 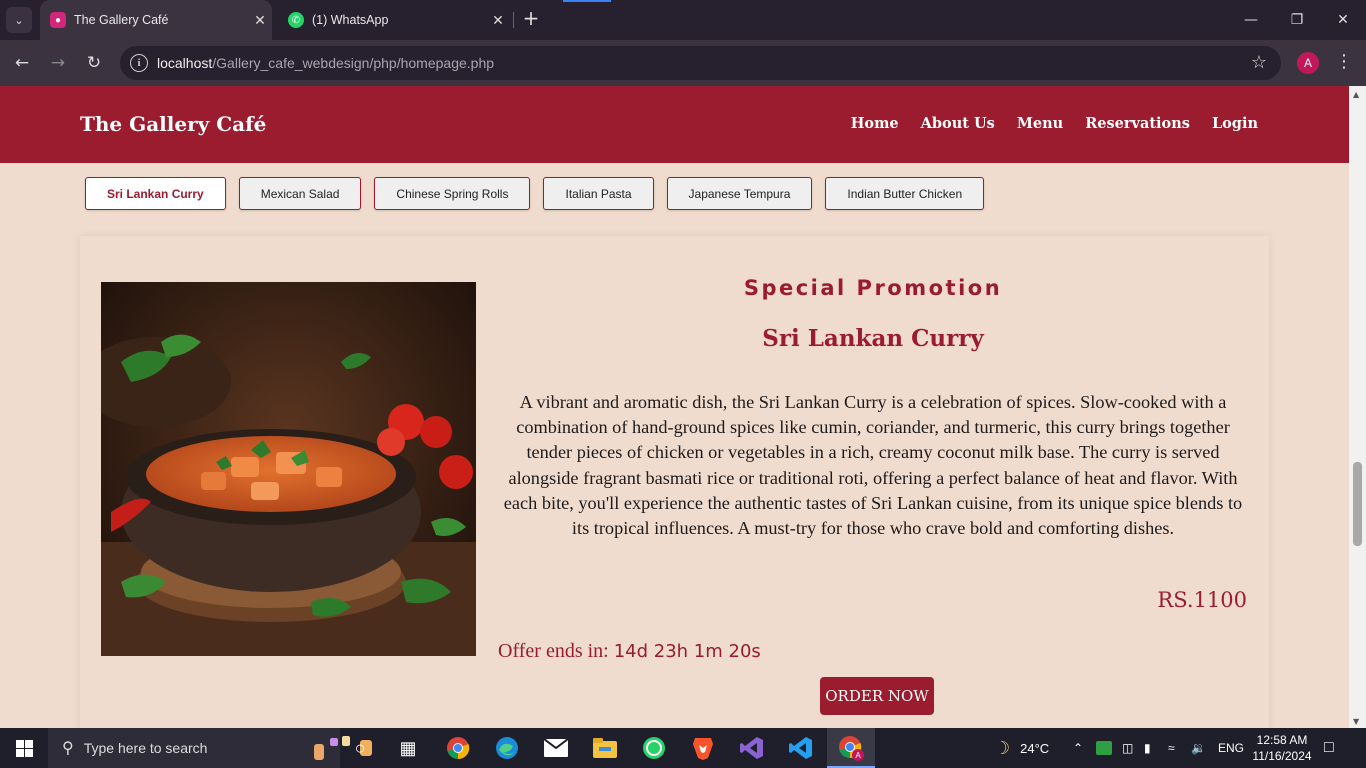 I want to click on dish-tab-japanese-tempura: Japanese Tempura, so click(x=739, y=193).